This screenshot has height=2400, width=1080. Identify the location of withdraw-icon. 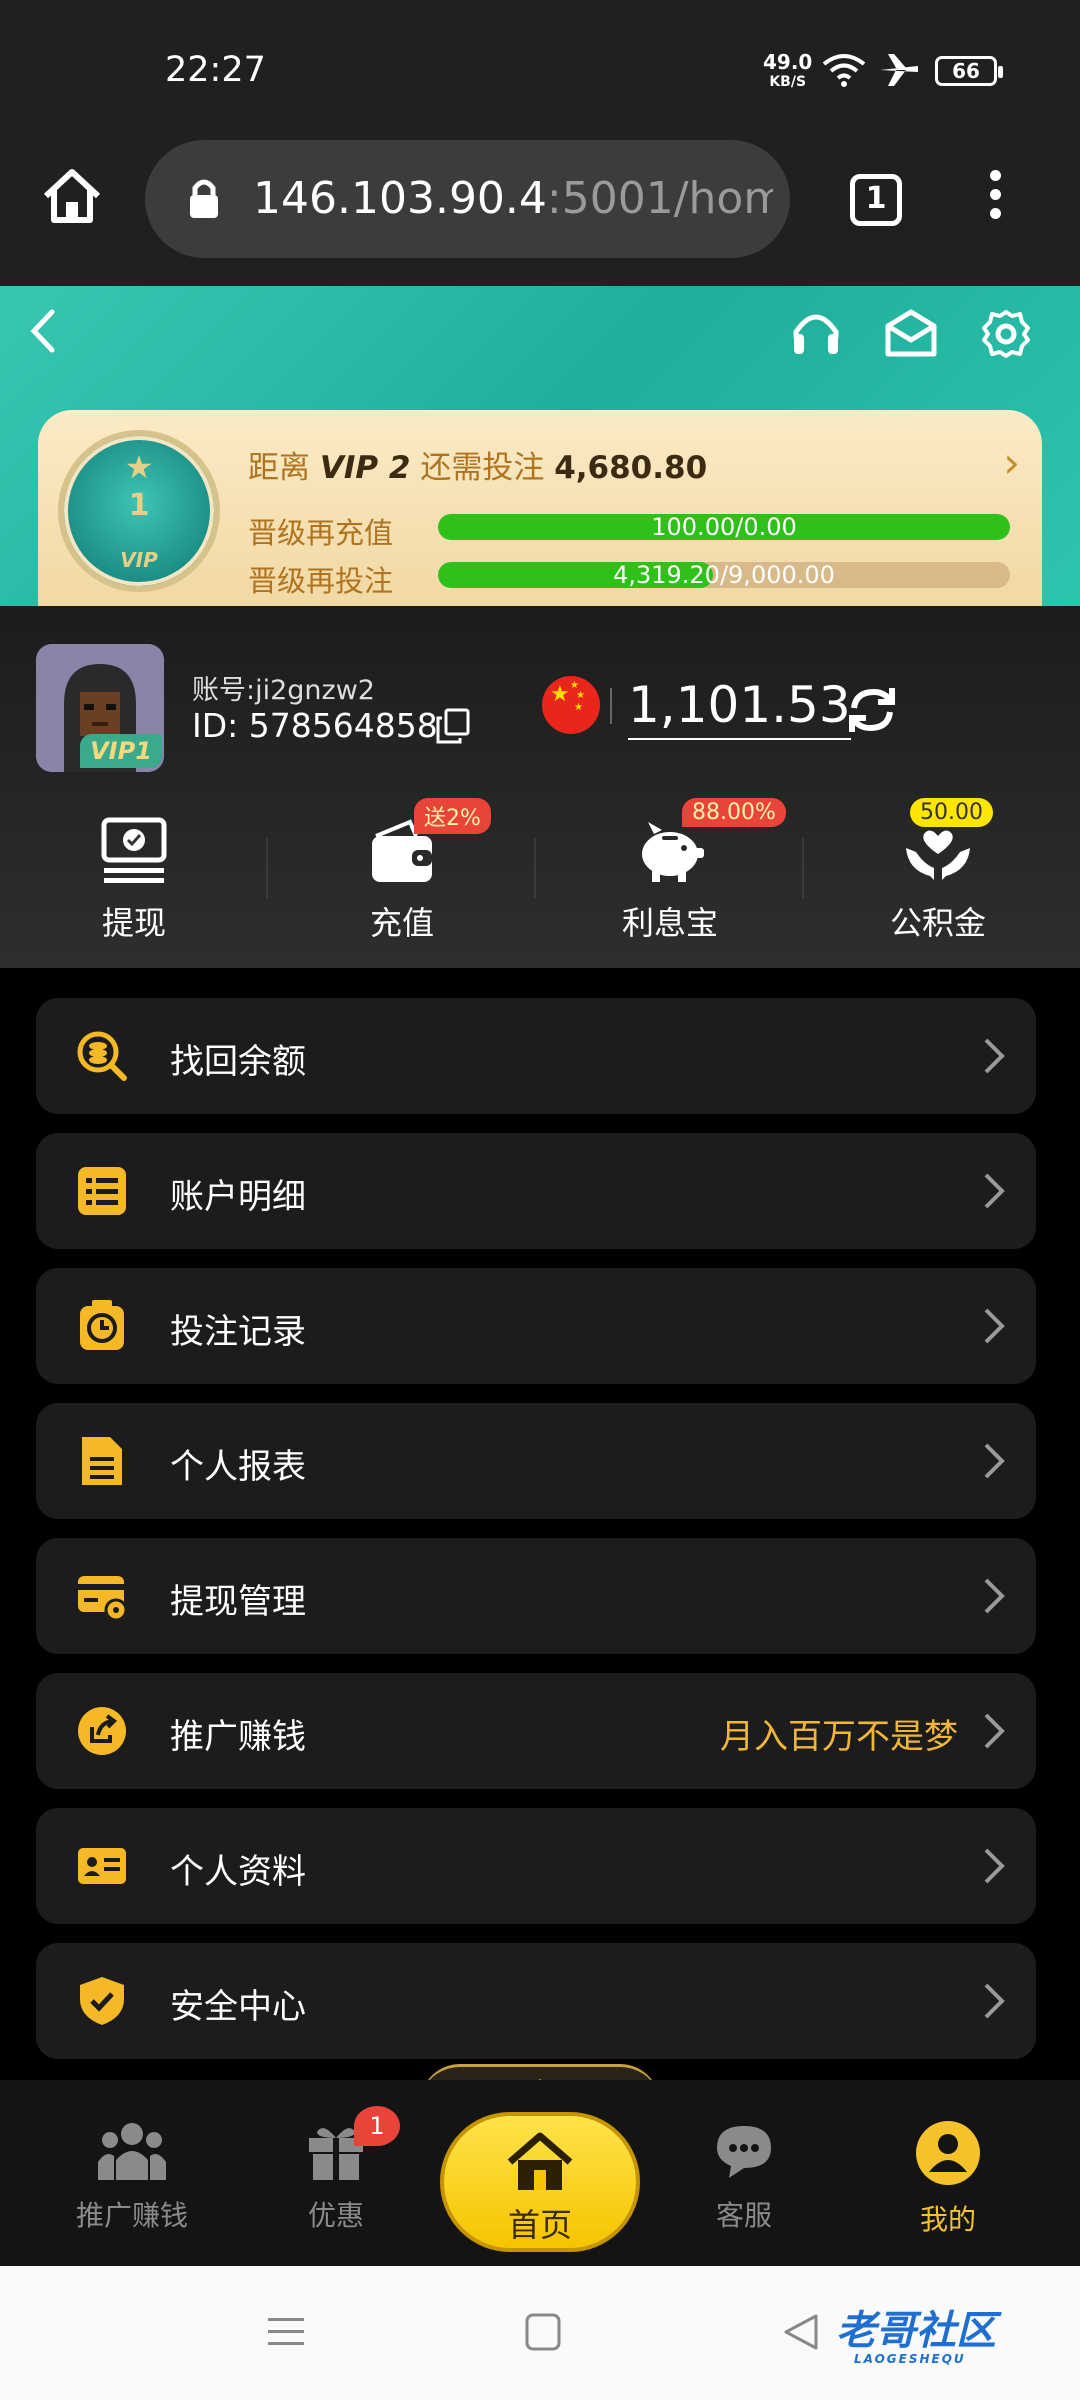
(134, 850).